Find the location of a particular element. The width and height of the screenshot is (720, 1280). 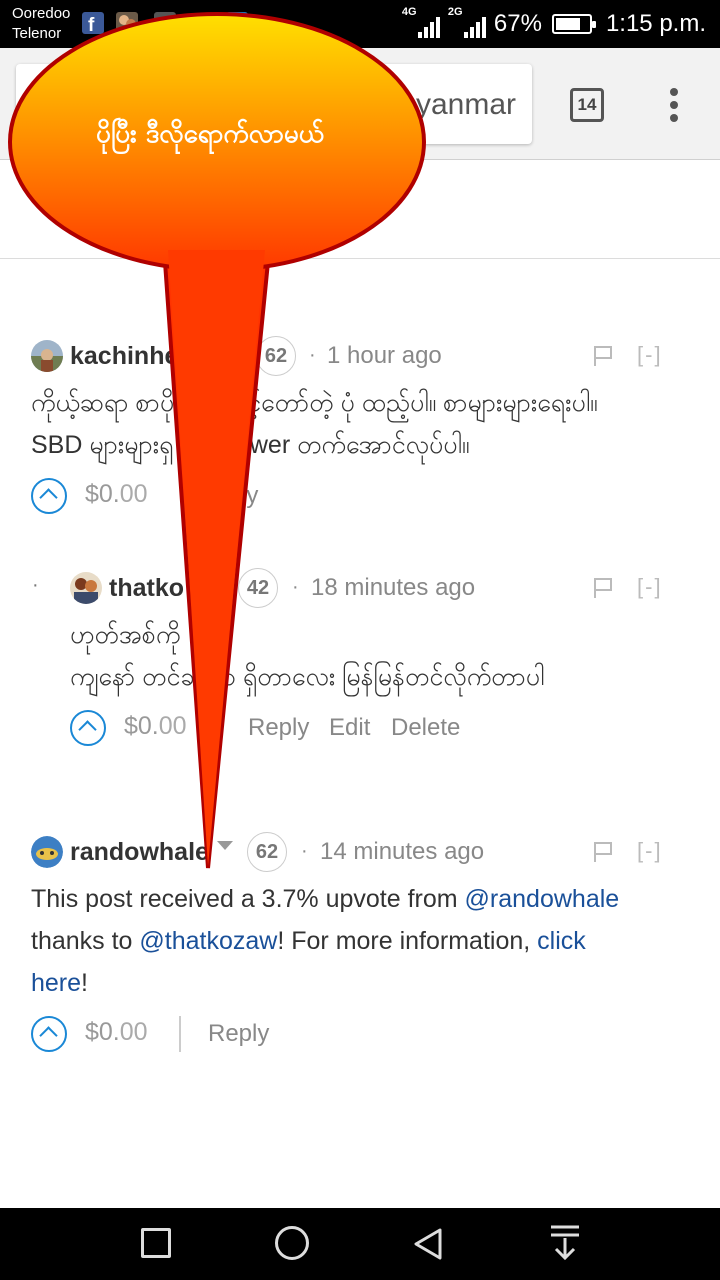

comment-author: randowhale is located at coordinates (139, 852).